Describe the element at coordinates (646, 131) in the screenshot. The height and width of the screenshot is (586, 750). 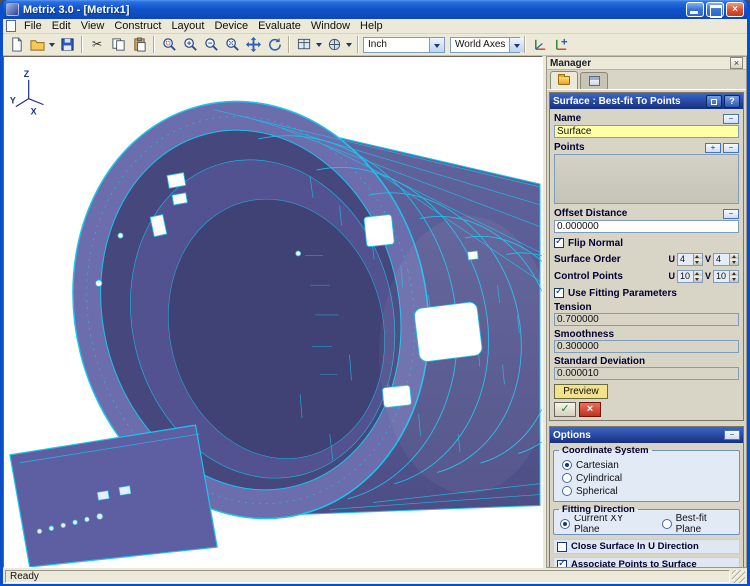
I see `name-input` at that location.